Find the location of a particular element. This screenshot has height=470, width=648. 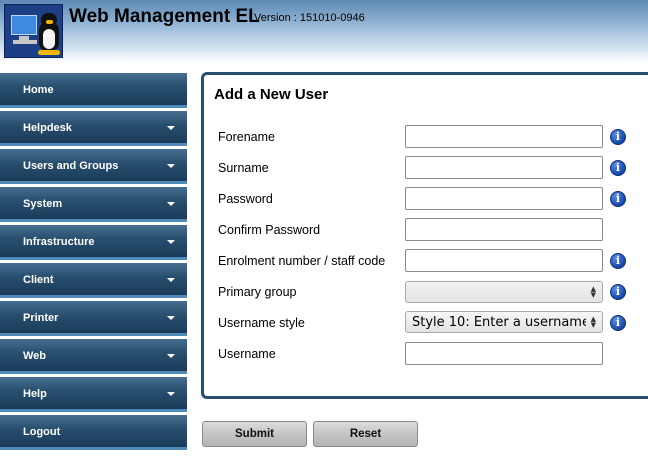

sidebar-item-web: Web is located at coordinates (93, 356).